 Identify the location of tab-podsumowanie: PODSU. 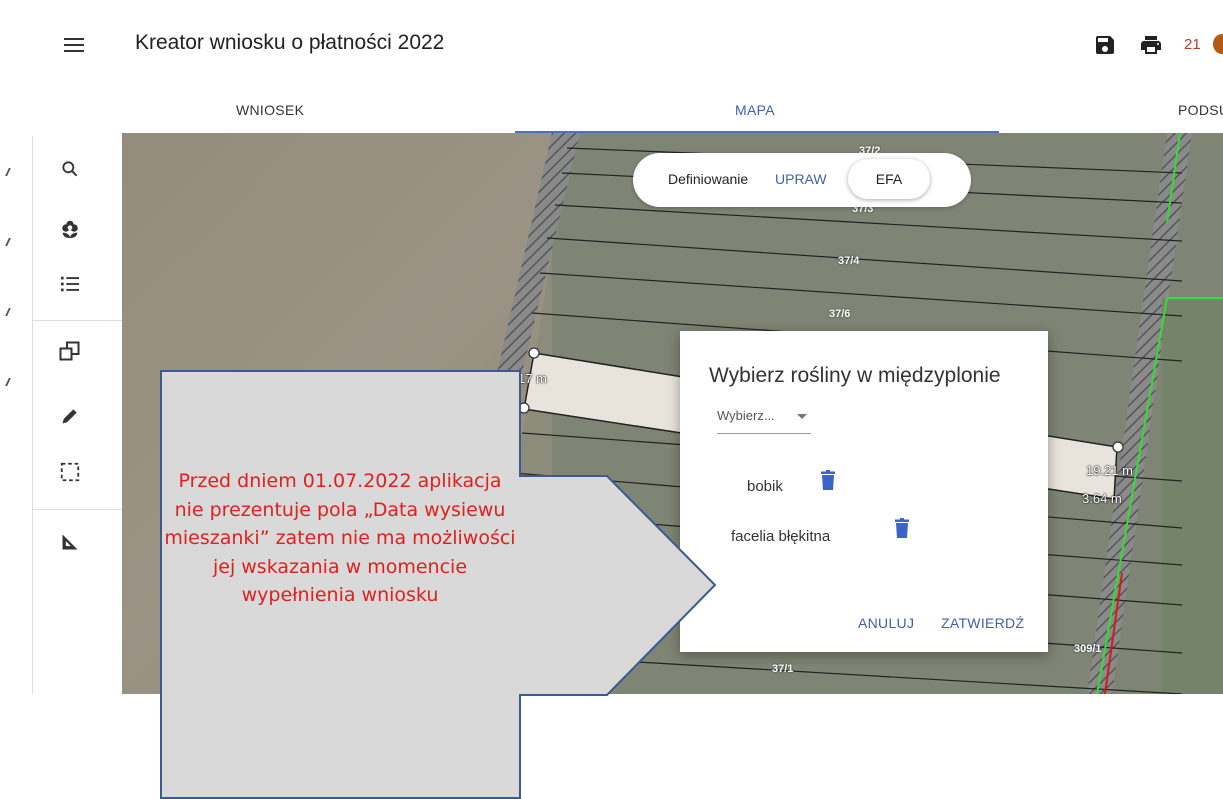
(1200, 110).